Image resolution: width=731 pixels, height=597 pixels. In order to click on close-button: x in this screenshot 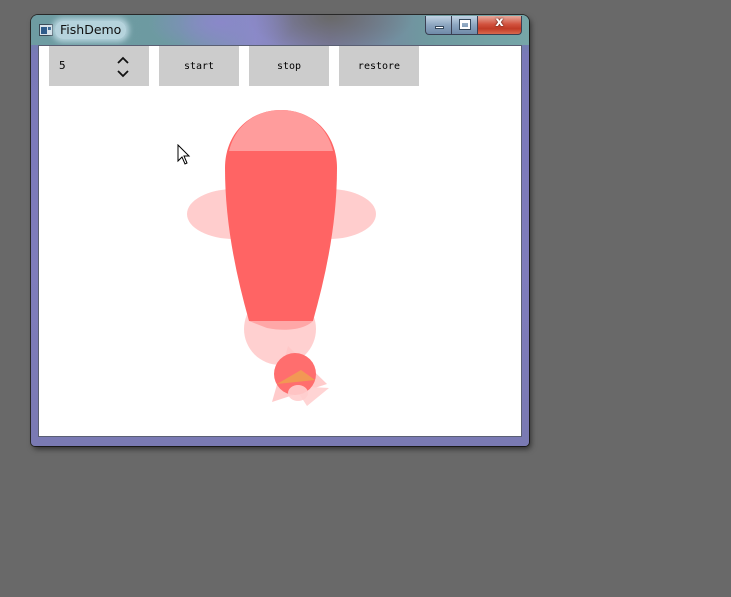, I will do `click(500, 25)`.